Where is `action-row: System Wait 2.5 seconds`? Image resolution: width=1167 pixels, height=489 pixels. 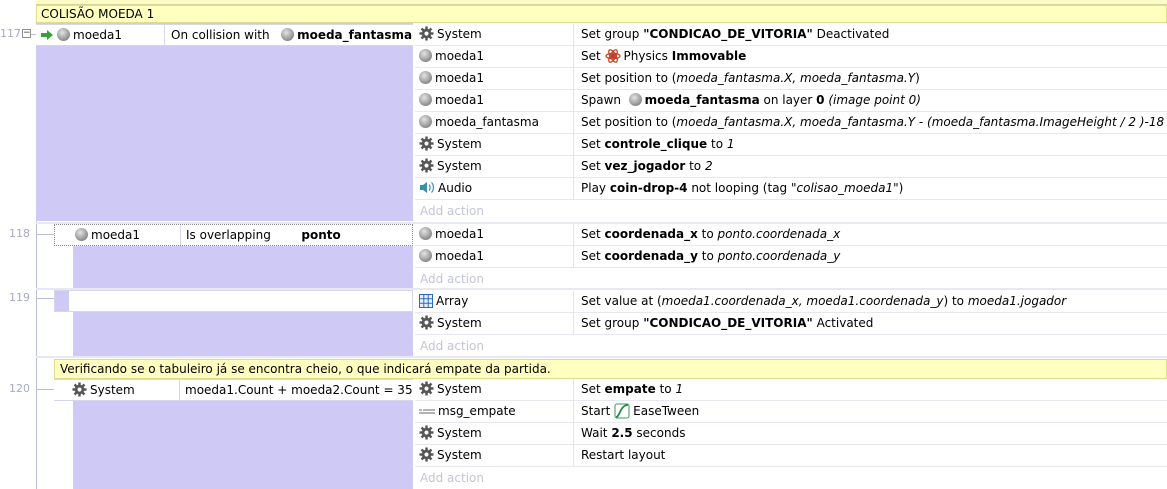
action-row: System Wait 2.5 seconds is located at coordinates (791, 434).